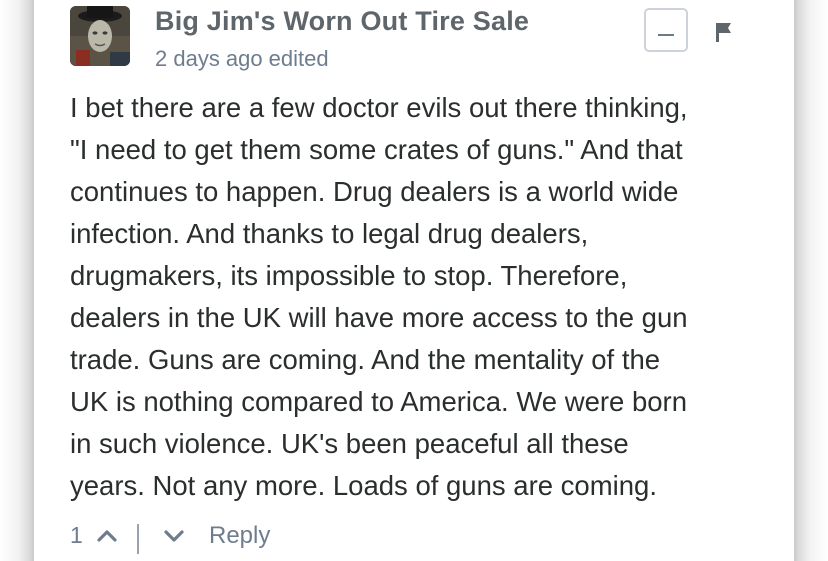 The height and width of the screenshot is (561, 828). Describe the element at coordinates (174, 536) in the screenshot. I see `chevron-down-icon` at that location.